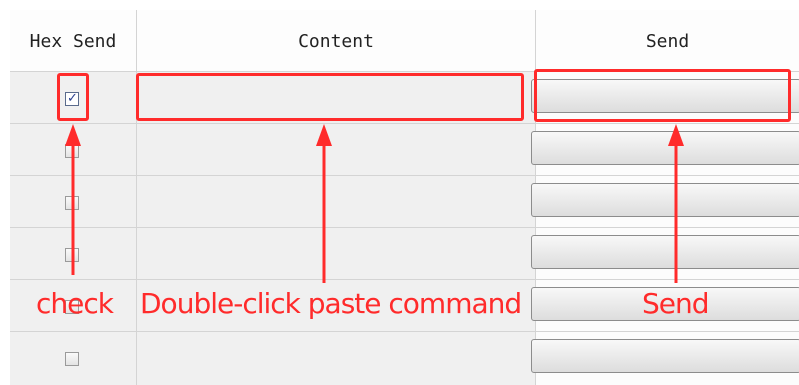 The height and width of the screenshot is (385, 799). What do you see at coordinates (136, 197) in the screenshot?
I see `column-divider` at bounding box center [136, 197].